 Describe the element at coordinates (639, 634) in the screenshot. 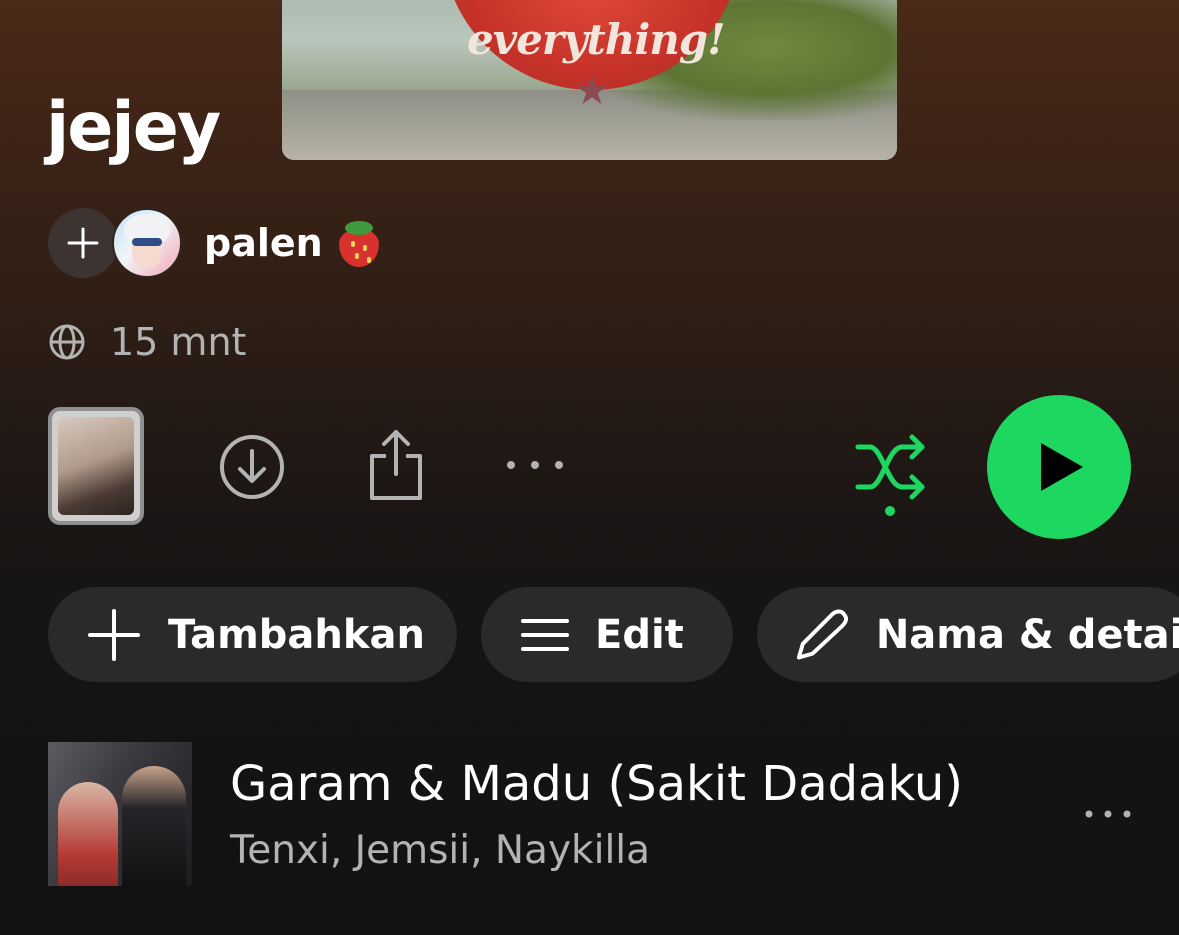

I see `edit-label: Edit` at that location.